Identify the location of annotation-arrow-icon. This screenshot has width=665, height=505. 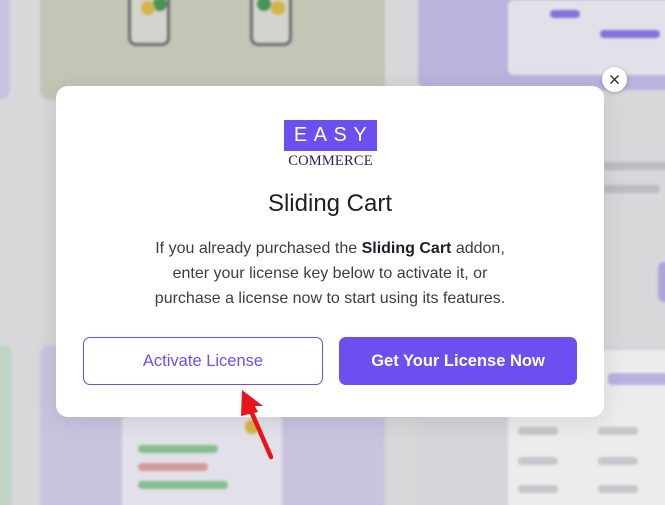
(257, 425).